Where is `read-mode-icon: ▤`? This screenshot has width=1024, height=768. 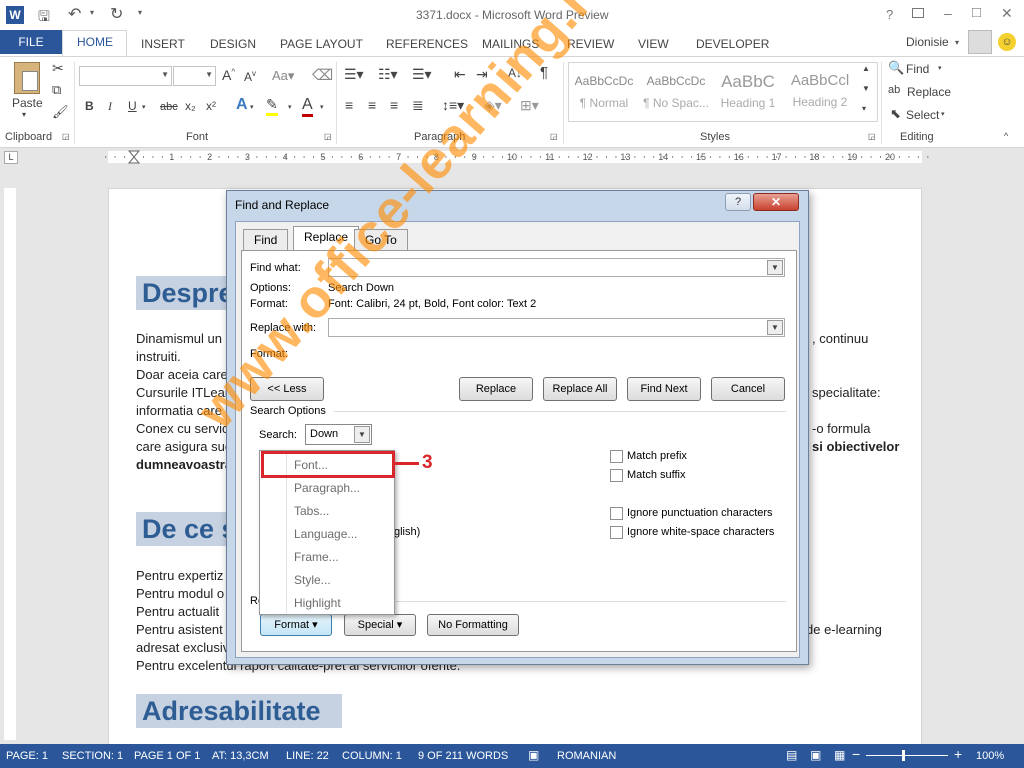 read-mode-icon: ▤ is located at coordinates (791, 755).